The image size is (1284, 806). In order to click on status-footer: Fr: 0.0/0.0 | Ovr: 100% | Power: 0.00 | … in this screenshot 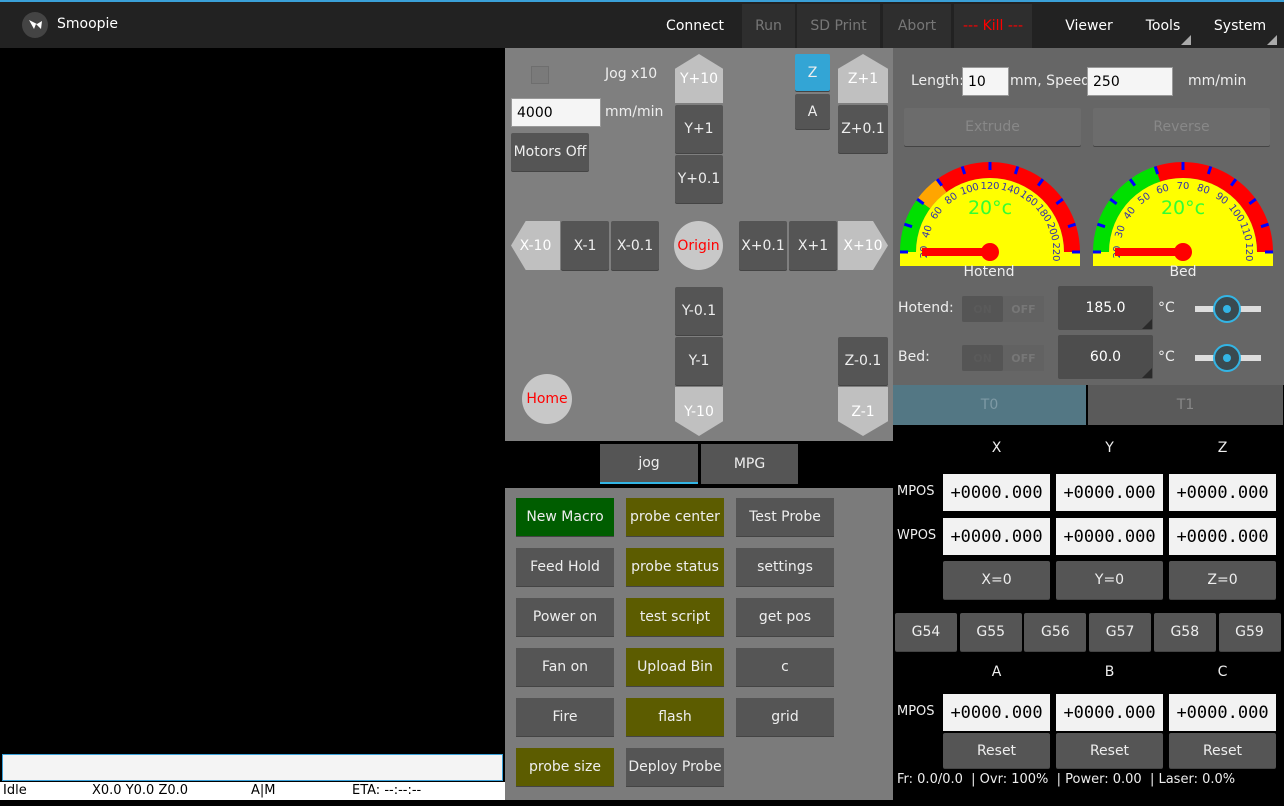, I will do `click(1066, 779)`.